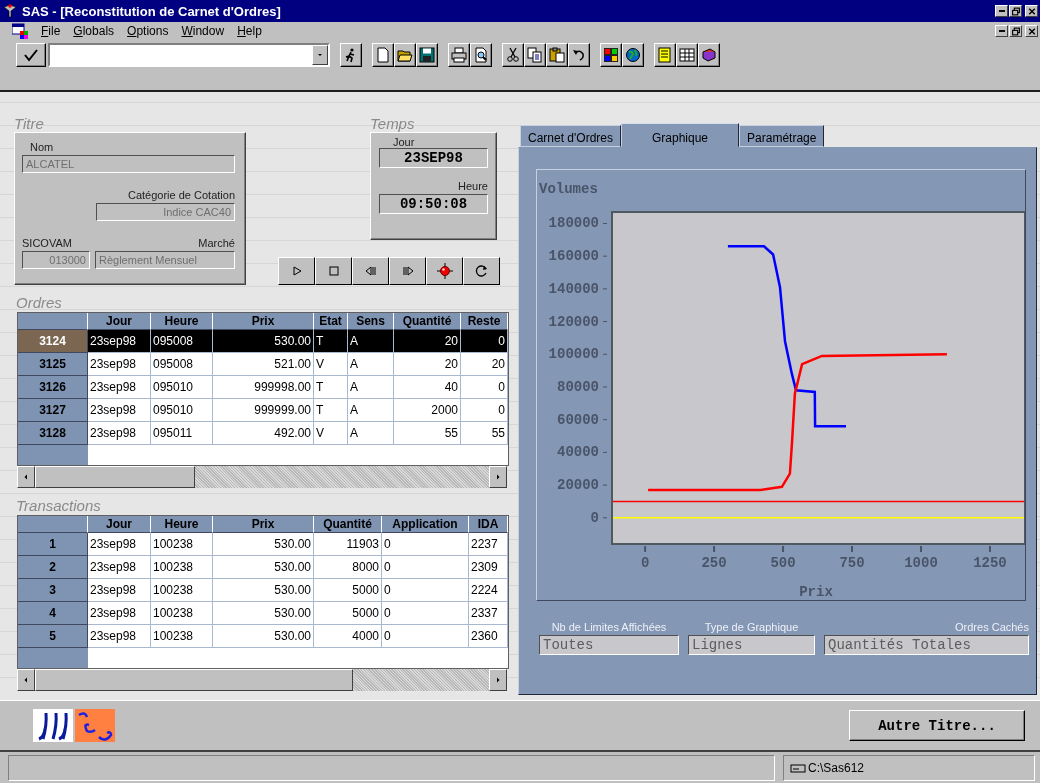 The image size is (1040, 783). What do you see at coordinates (296, 271) in the screenshot?
I see `play-button` at bounding box center [296, 271].